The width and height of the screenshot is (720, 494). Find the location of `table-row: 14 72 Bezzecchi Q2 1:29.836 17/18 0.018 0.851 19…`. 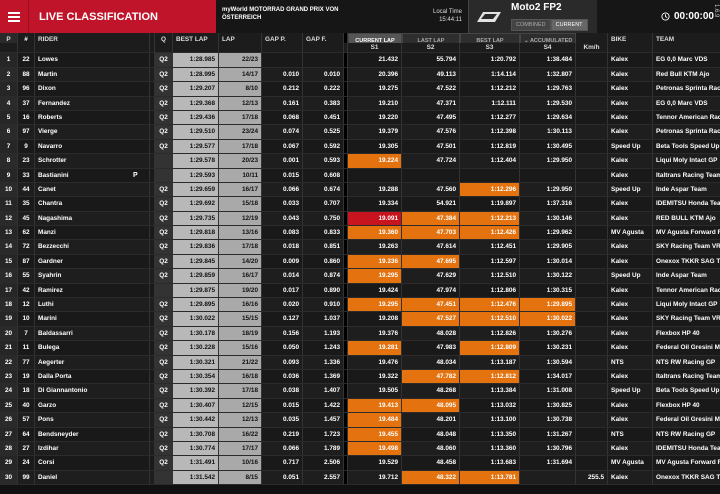

table-row: 14 72 Bezzecchi Q2 1:29.836 17/18 0.018 0.851 19… is located at coordinates (360, 247).